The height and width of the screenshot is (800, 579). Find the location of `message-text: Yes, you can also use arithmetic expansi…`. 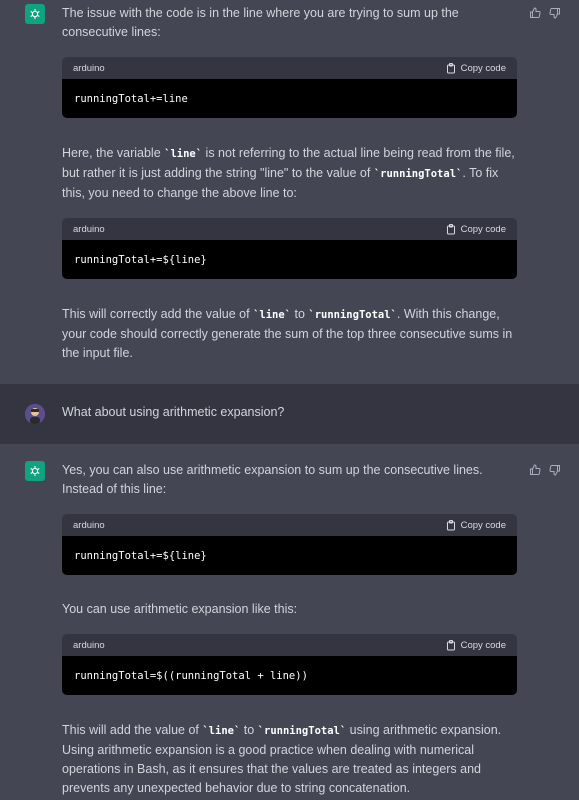

message-text: Yes, you can also use arithmetic expansi… is located at coordinates (272, 479).